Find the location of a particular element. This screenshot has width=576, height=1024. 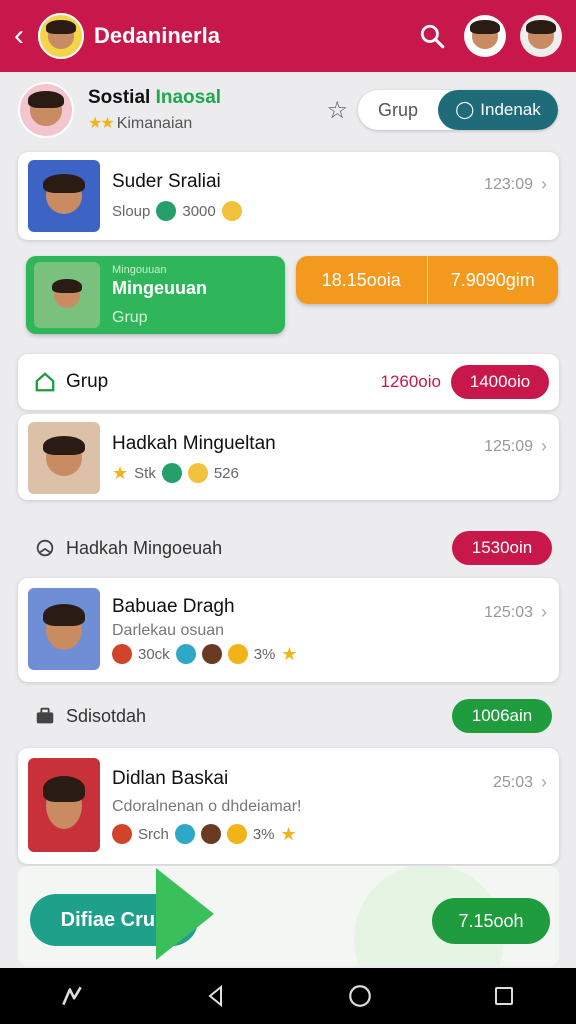

item-sub: Sloup is located at coordinates (131, 211).